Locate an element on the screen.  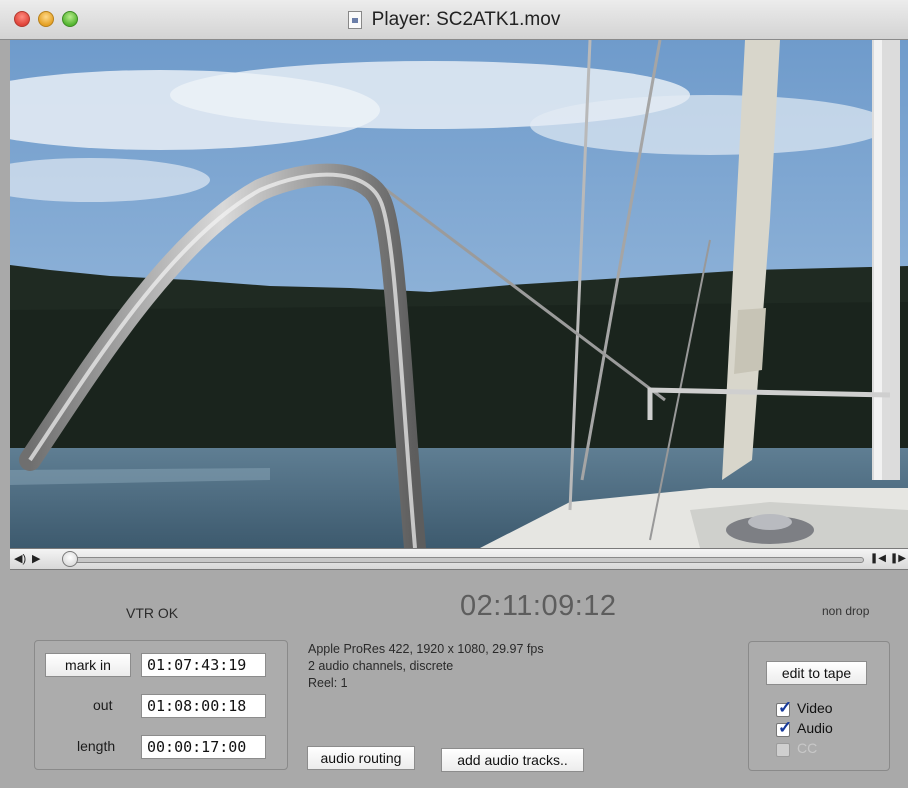
audio-channels-info: 2 audio channels, discrete is located at coordinates (381, 666).